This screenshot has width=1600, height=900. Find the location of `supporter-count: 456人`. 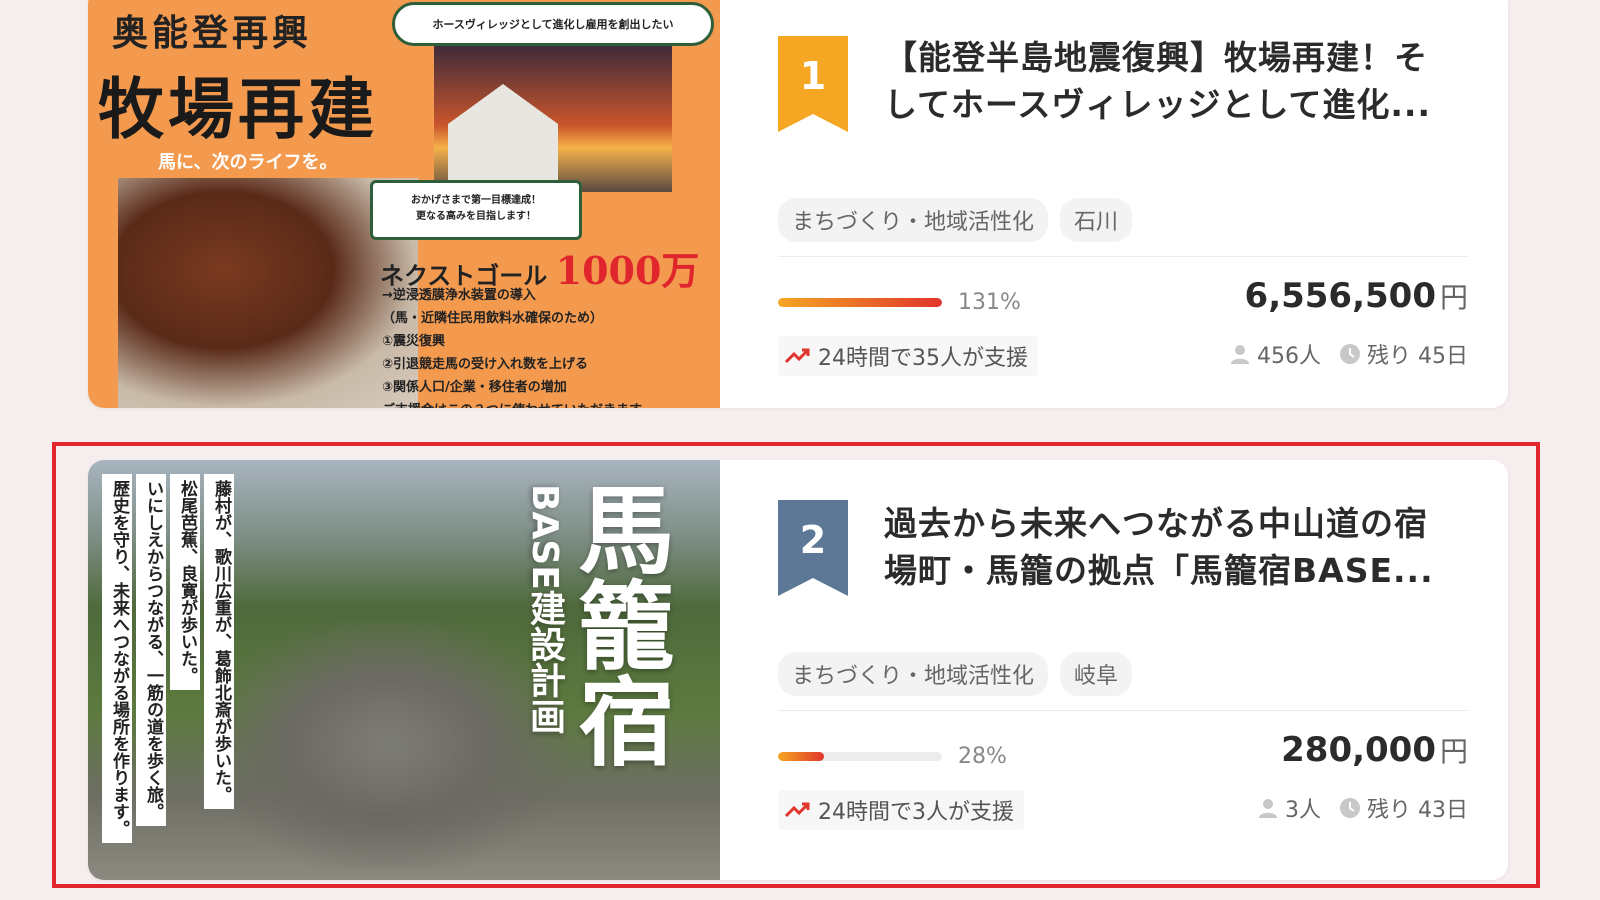

supporter-count: 456人 is located at coordinates (1275, 354).